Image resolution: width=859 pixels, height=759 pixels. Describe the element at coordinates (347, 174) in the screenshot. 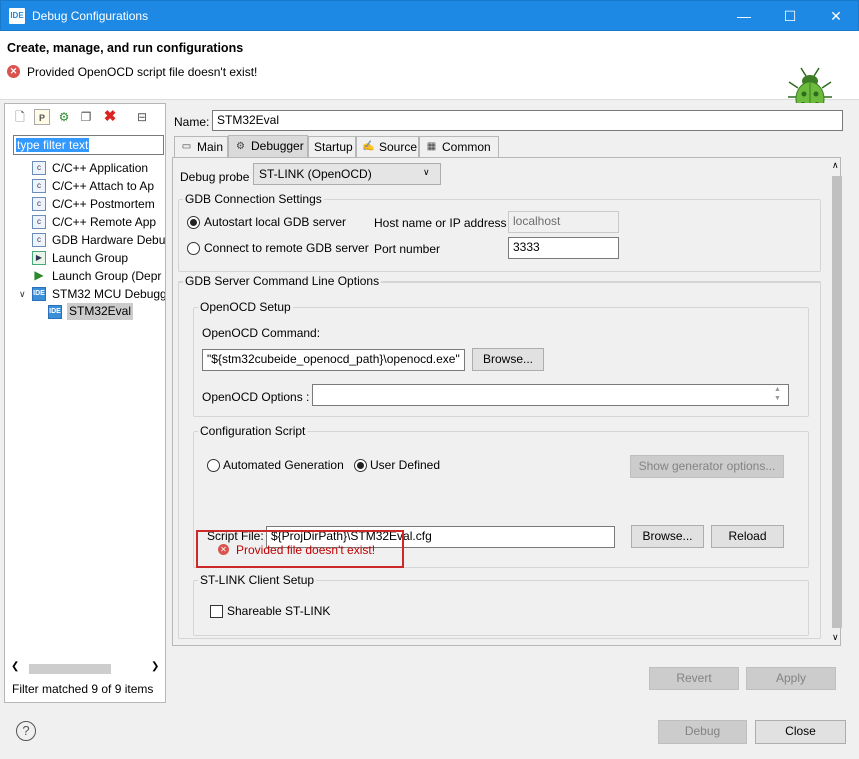

I see `debug-probe-select: ST-LINK (OpenOCD) ∨` at that location.